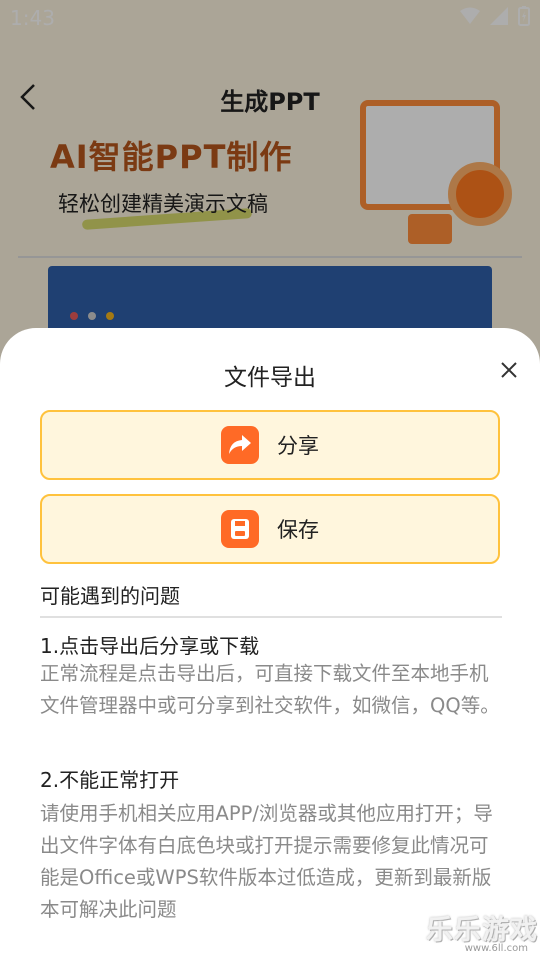 Image resolution: width=540 pixels, height=960 pixels. What do you see at coordinates (270, 529) in the screenshot?
I see `save-button: 保存` at bounding box center [270, 529].